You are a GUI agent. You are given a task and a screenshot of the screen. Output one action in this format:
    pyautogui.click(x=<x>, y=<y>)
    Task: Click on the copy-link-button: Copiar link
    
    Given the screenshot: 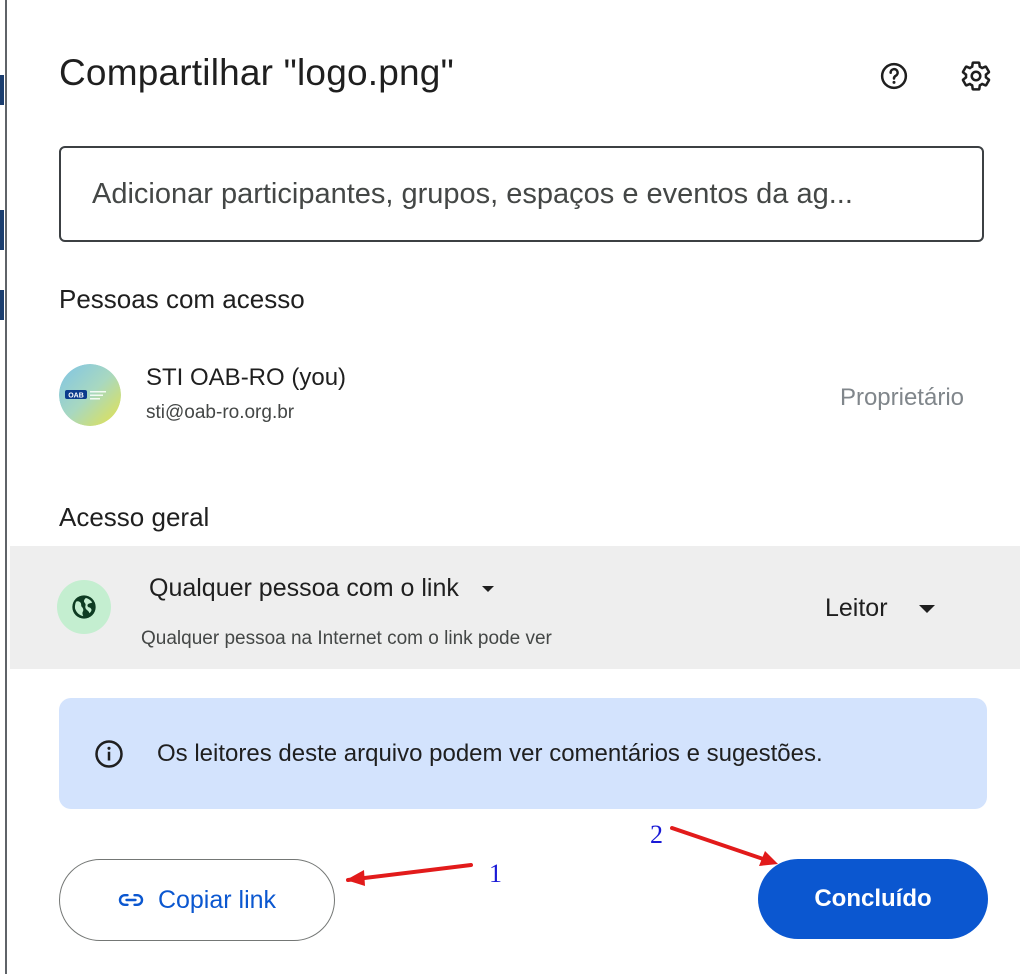 What is the action you would take?
    pyautogui.click(x=197, y=900)
    